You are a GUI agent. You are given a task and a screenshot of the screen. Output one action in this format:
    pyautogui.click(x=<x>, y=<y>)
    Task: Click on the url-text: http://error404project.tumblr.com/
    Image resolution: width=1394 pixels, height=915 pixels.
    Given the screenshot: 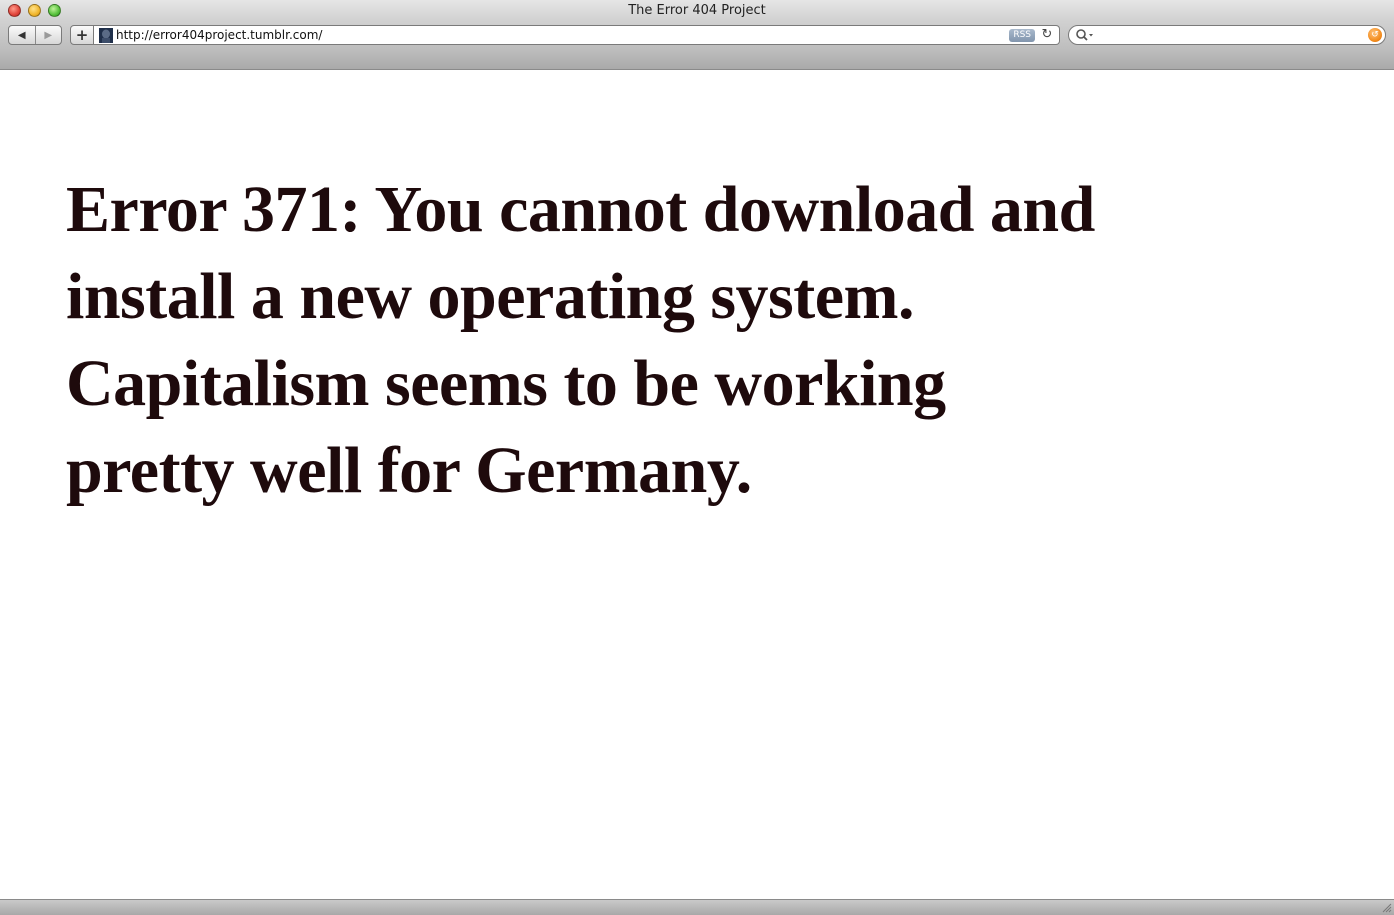 What is the action you would take?
    pyautogui.click(x=219, y=35)
    